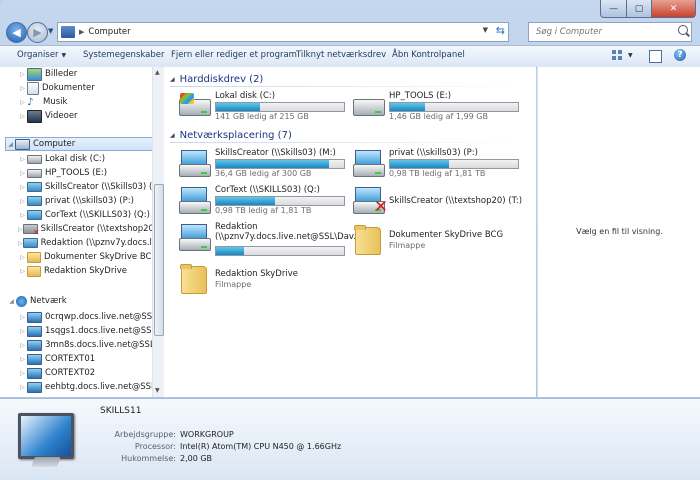 This screenshot has height=480, width=700. I want to click on uninstall-program-button: Fjern eller rediger et program, so click(234, 55).